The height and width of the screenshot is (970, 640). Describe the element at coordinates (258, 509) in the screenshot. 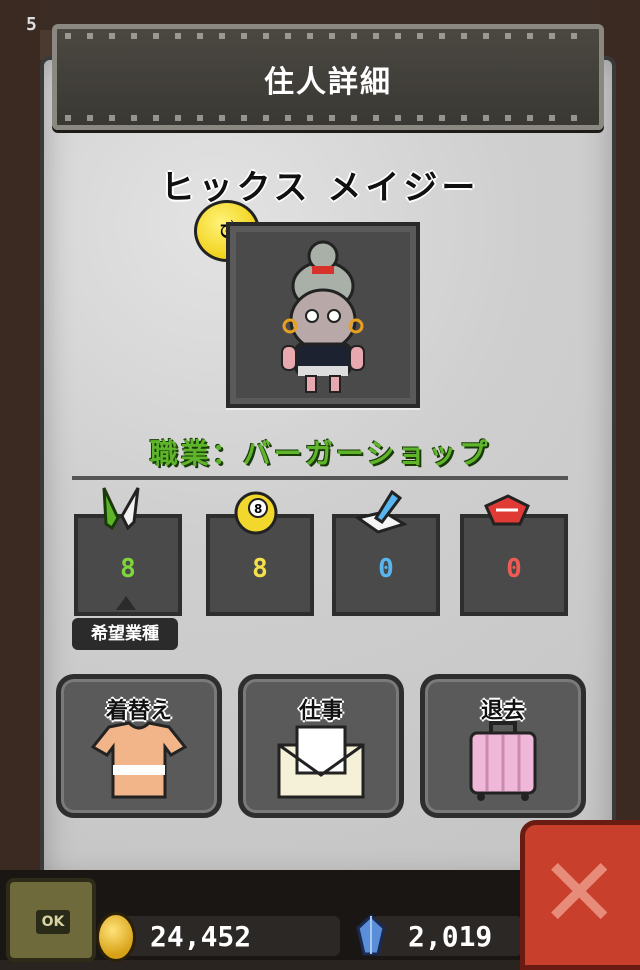

I see `svg-text: 8` at that location.